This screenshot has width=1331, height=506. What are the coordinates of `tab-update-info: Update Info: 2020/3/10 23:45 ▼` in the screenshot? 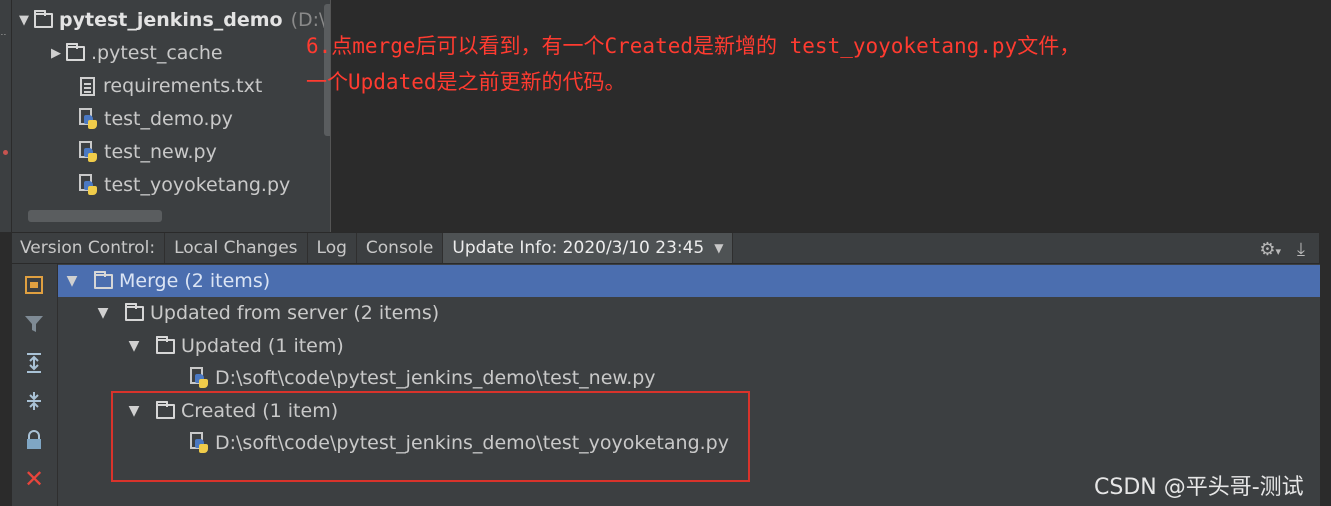 It's located at (588, 248).